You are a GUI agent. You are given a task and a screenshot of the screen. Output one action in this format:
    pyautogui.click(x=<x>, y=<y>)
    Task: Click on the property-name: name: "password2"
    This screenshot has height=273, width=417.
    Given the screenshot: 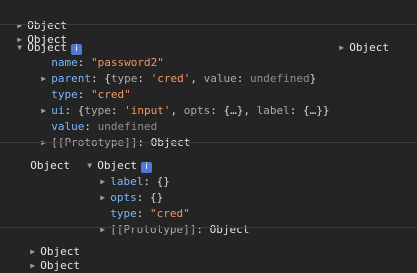 What is the action you would take?
    pyautogui.click(x=107, y=62)
    